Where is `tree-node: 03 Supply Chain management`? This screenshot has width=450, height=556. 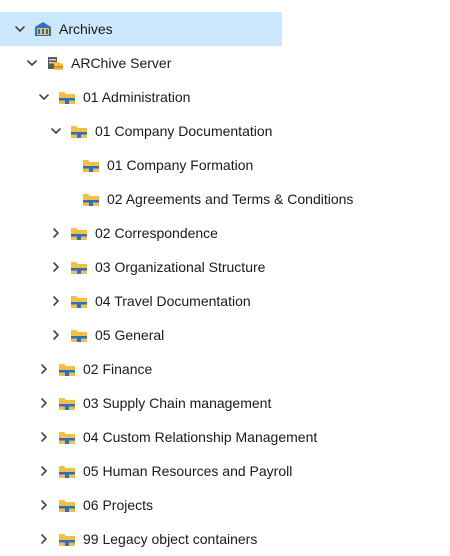 tree-node: 03 Supply Chain management is located at coordinates (135, 403).